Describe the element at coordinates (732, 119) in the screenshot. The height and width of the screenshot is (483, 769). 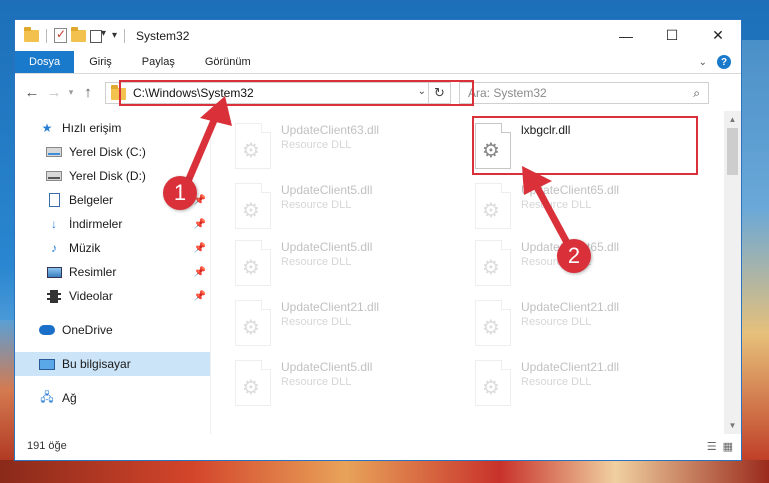
I see `scroll-up-arrow-icon: ▲` at that location.